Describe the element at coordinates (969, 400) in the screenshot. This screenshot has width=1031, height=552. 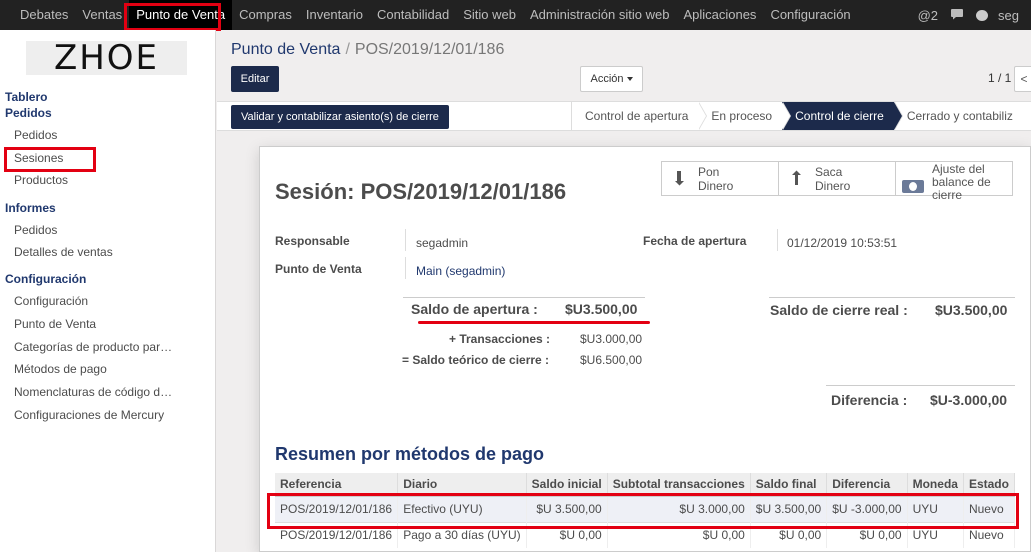
I see `diferencia-value: $U-3.000,00` at that location.